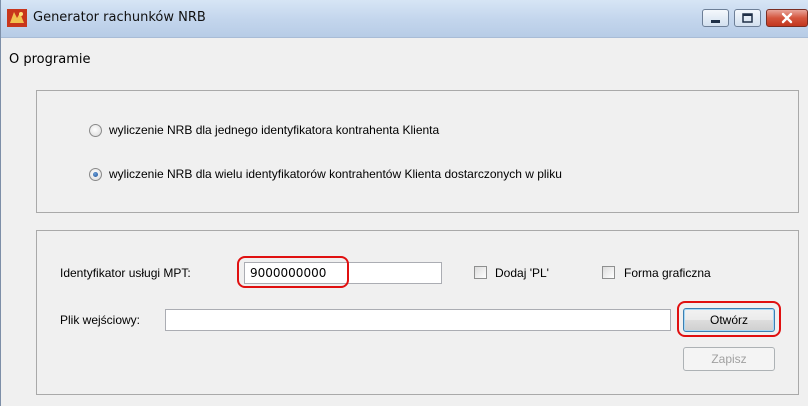 This screenshot has height=406, width=808. What do you see at coordinates (715, 21) in the screenshot?
I see `minimize-icon` at bounding box center [715, 21].